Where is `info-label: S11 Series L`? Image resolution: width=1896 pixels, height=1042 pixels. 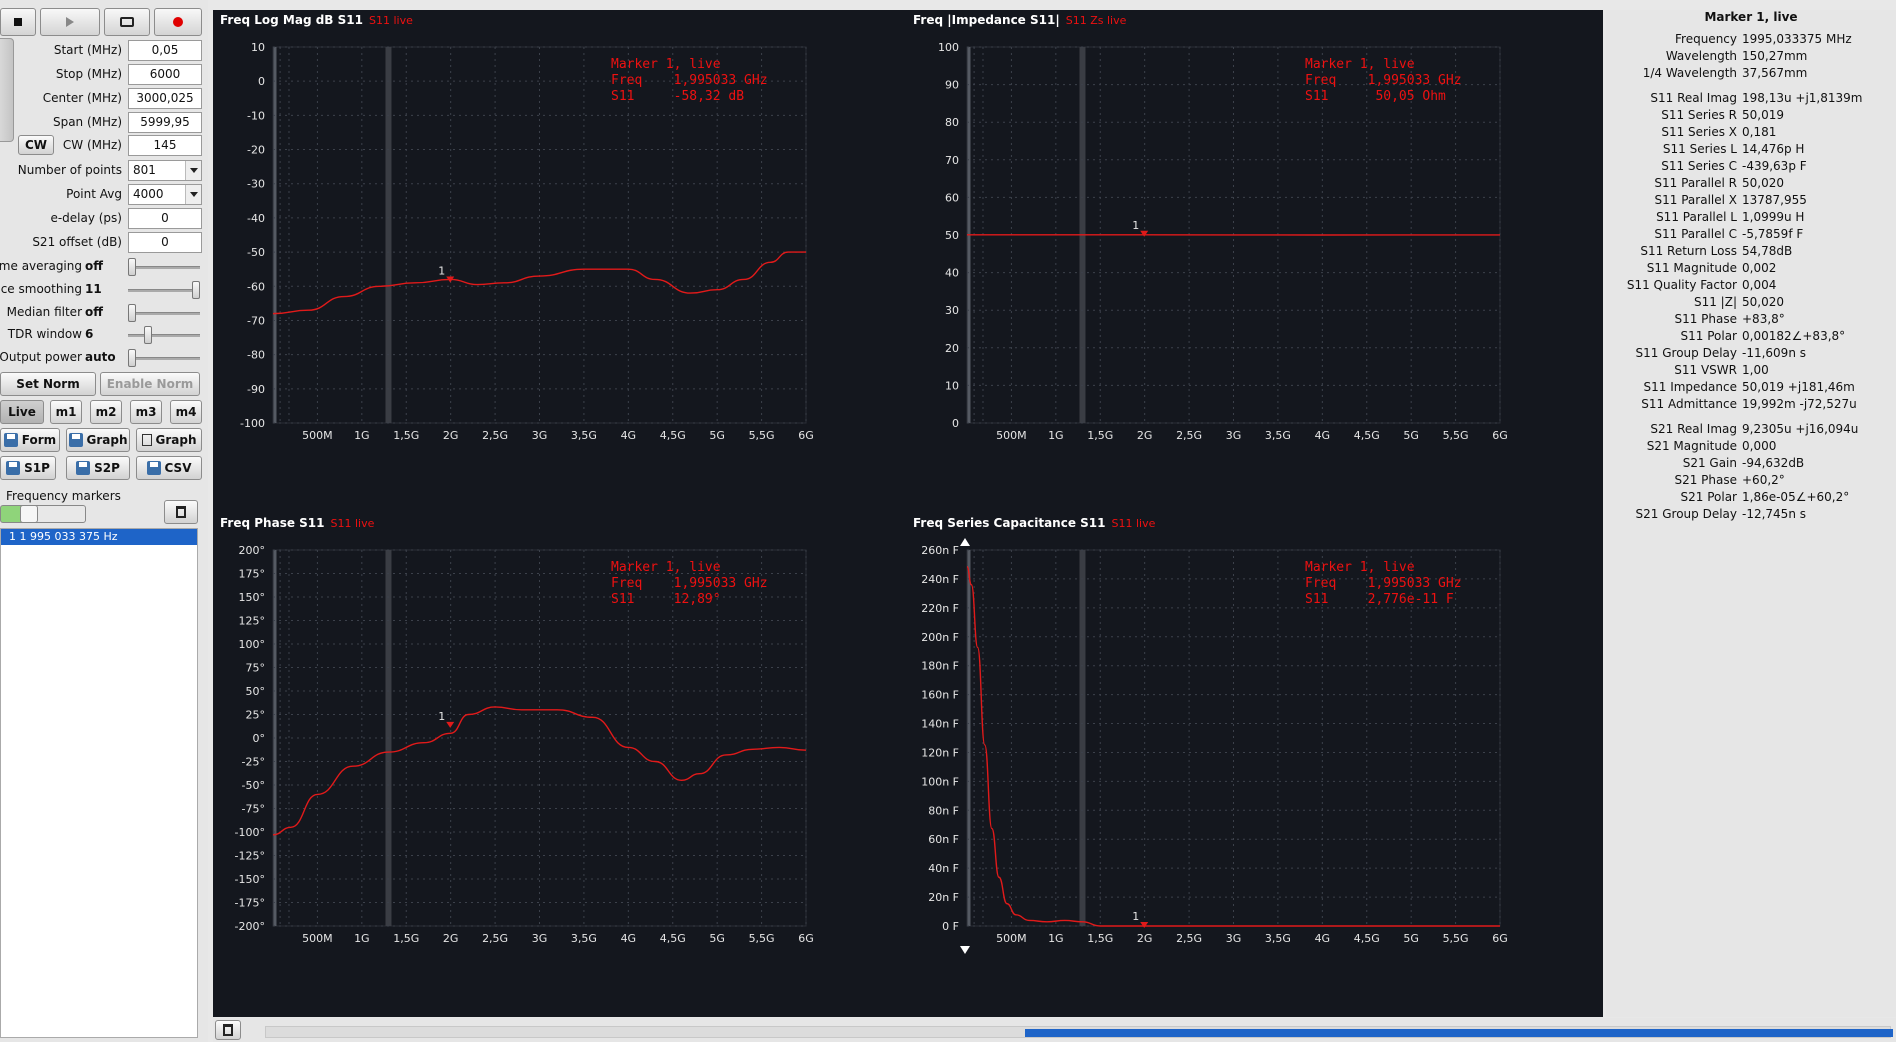 info-label: S11 Series L is located at coordinates (1699, 149).